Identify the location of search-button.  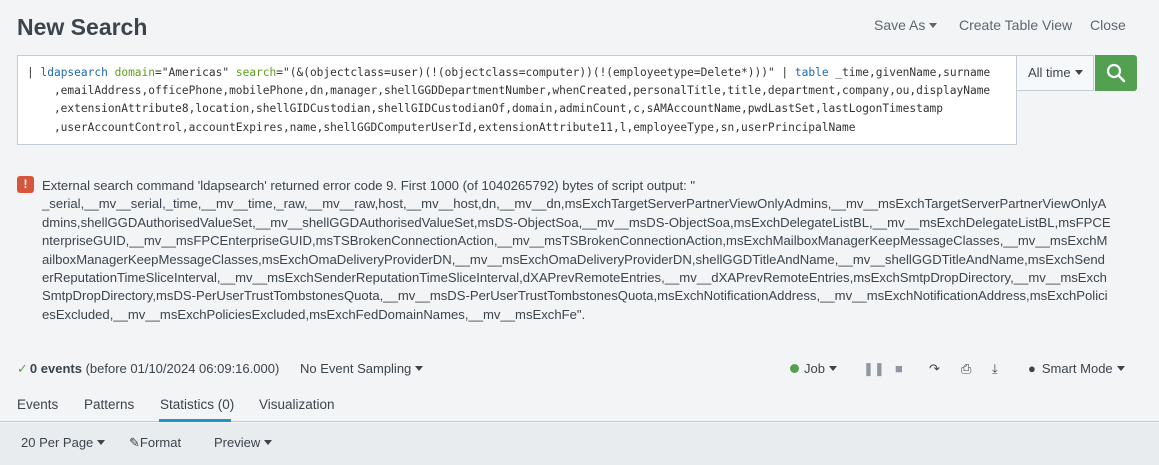
(1116, 73).